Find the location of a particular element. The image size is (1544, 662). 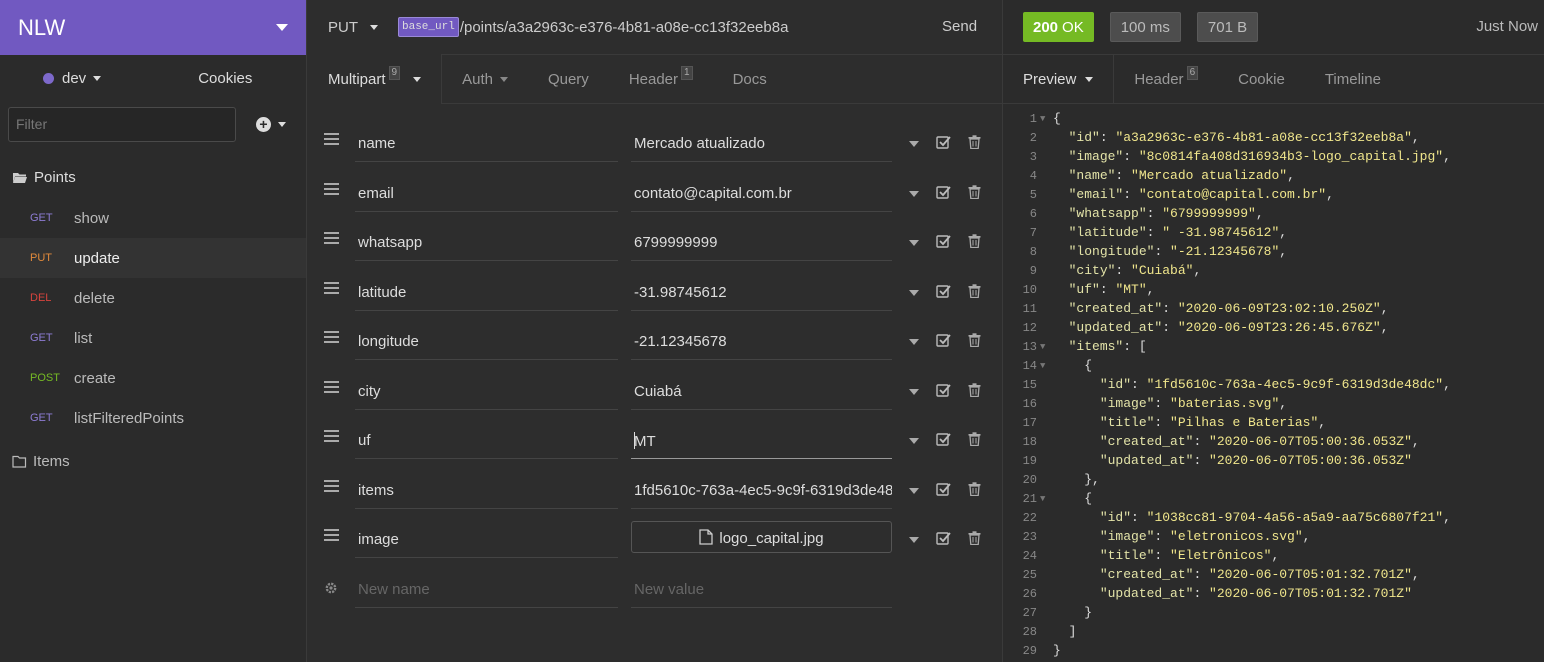

param-name-input: city is located at coordinates (486, 388).